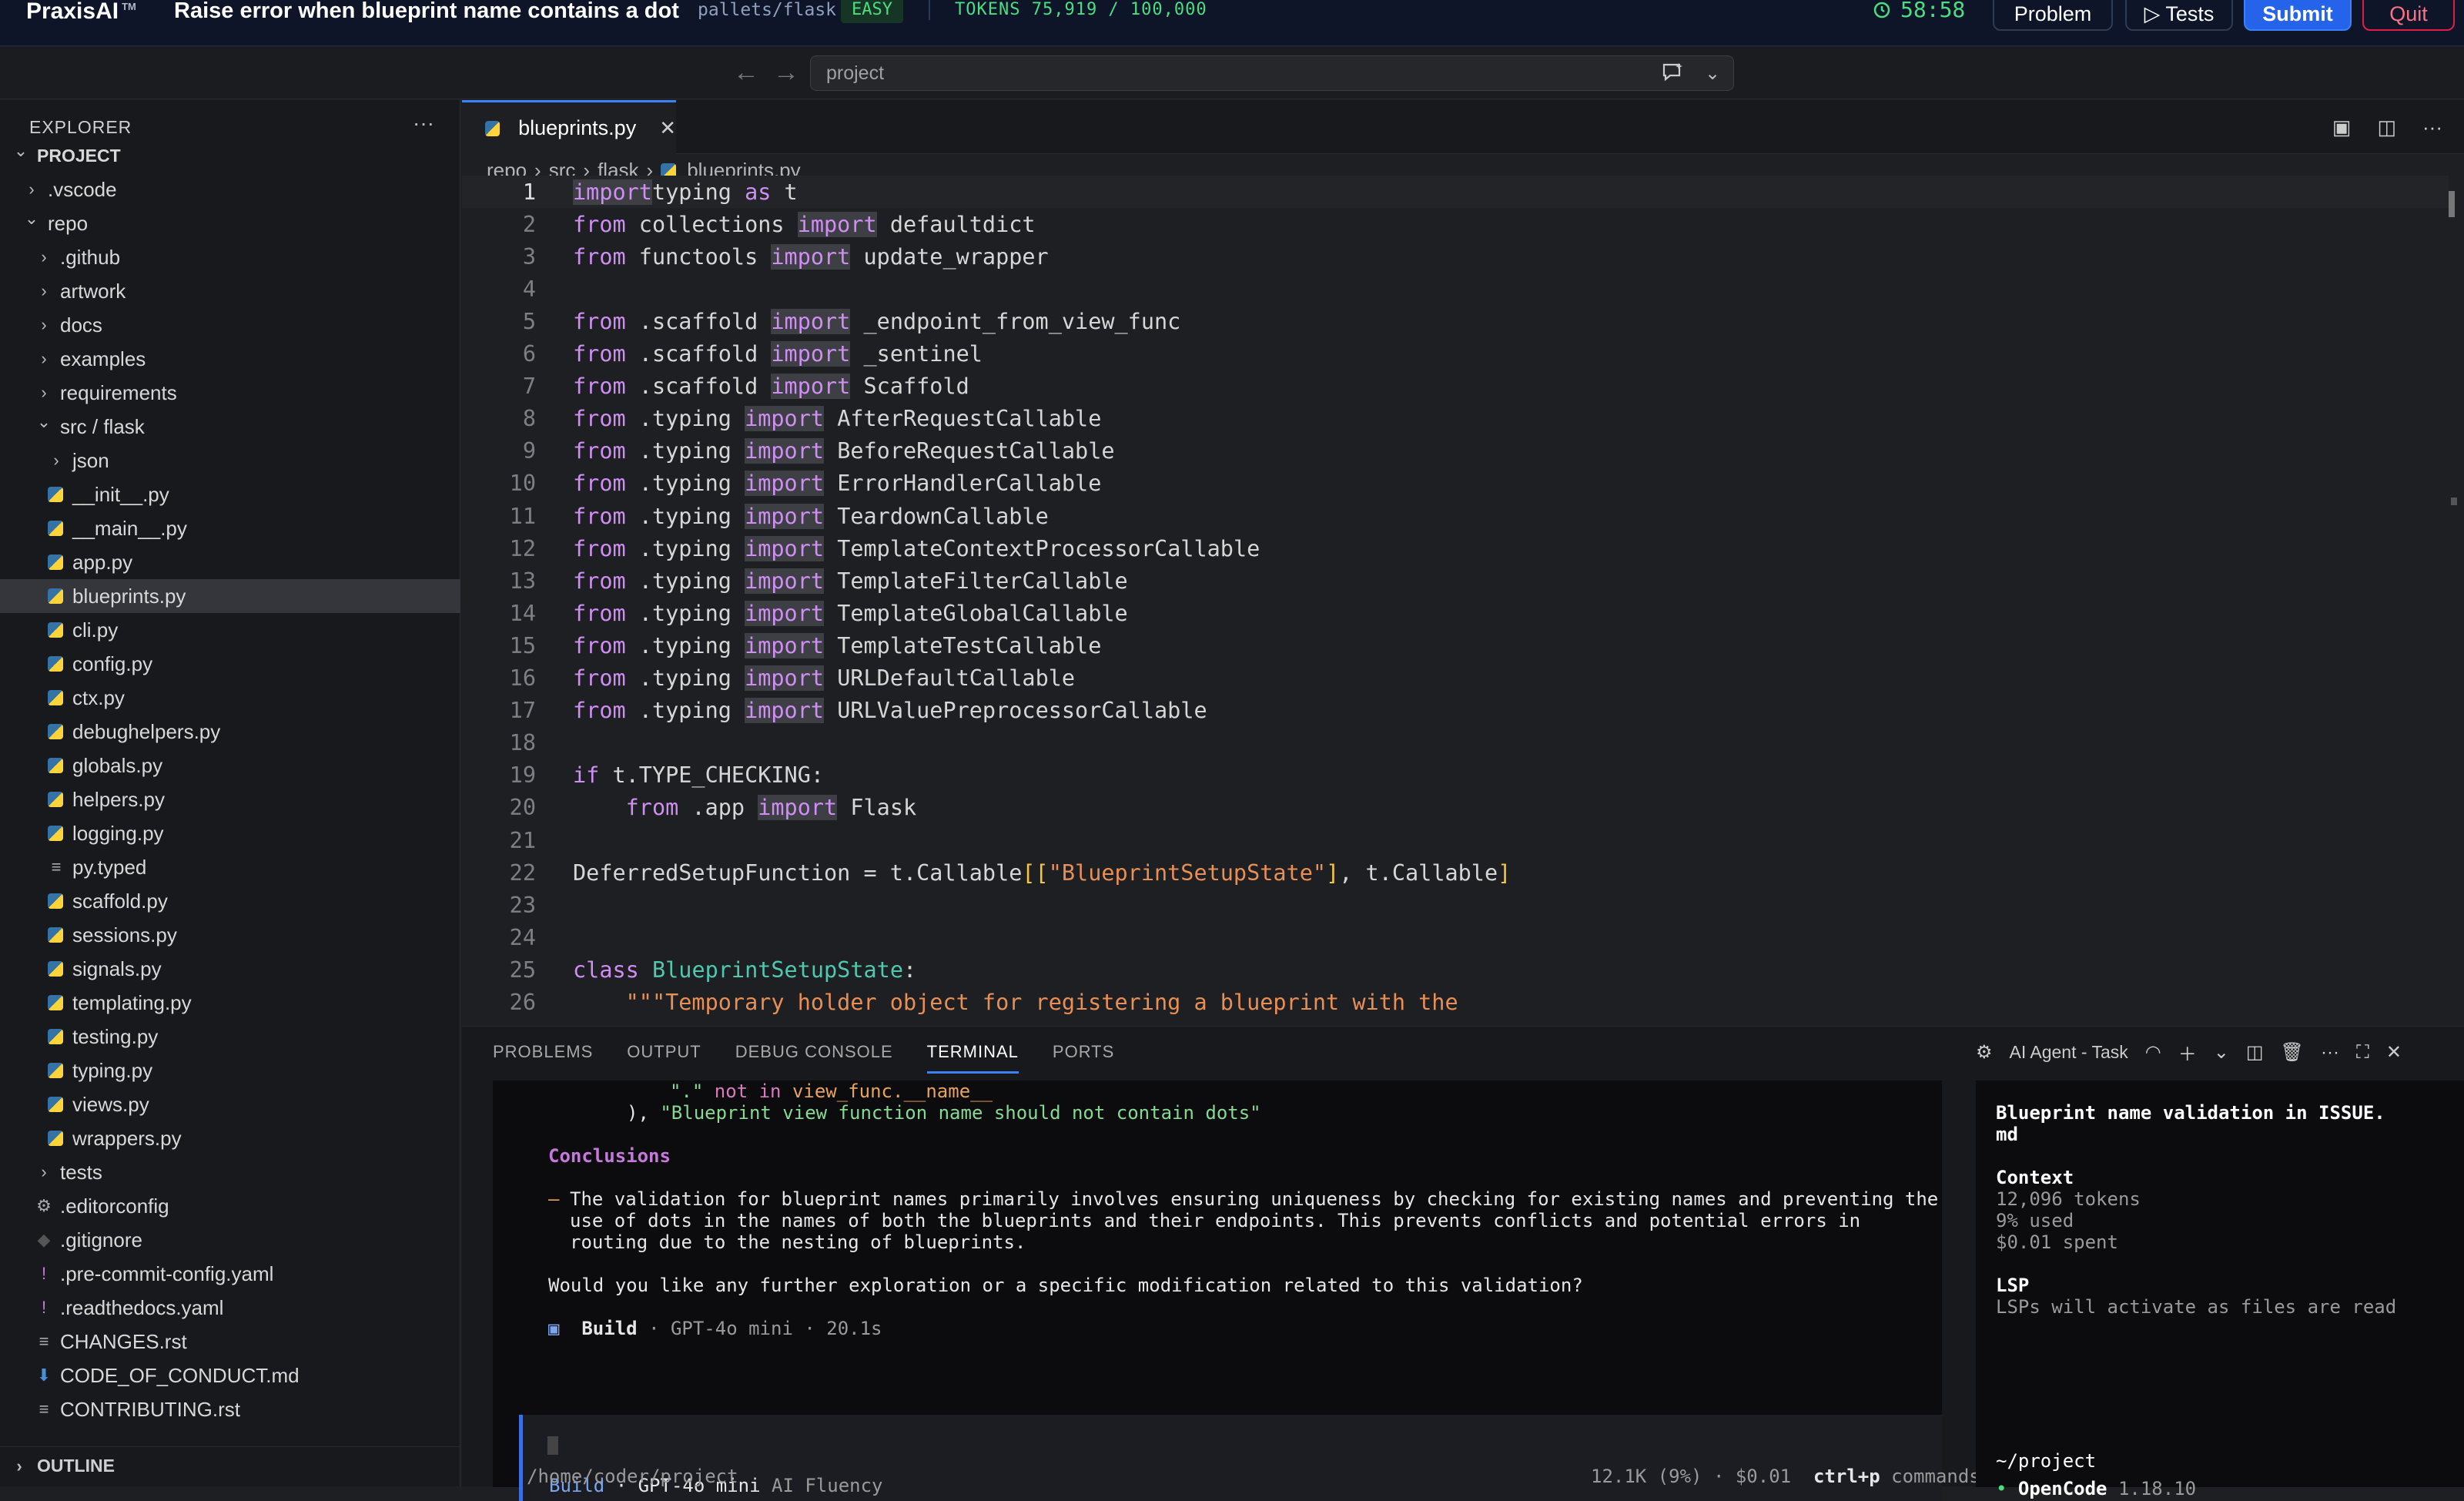 The width and height of the screenshot is (2464, 1501). I want to click on agent-prompt-input: Build · GPT-4o mini AI Fluency, so click(1230, 1458).